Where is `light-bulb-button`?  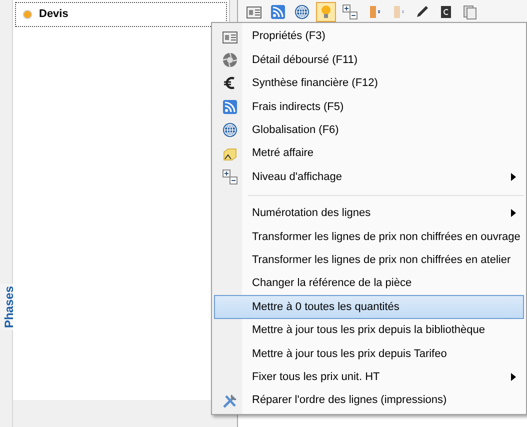 light-bulb-button is located at coordinates (326, 12).